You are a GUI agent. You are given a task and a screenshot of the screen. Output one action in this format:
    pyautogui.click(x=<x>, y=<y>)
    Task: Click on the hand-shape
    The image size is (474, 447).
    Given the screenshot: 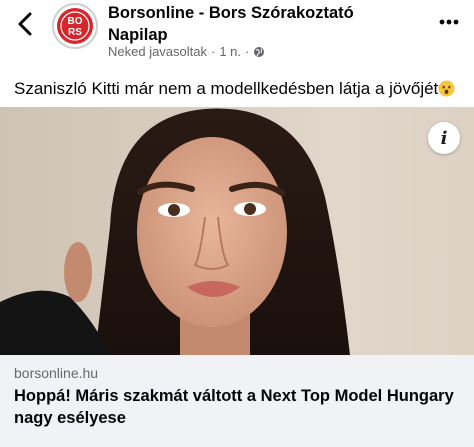 What is the action you would take?
    pyautogui.click(x=78, y=272)
    